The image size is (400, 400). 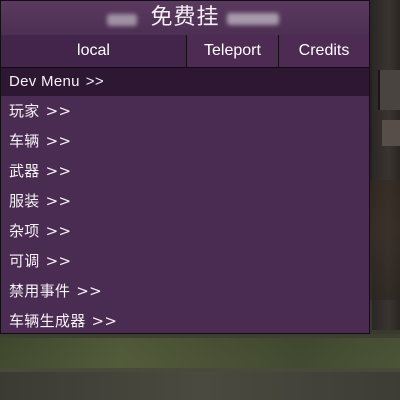 I want to click on menu-item-label: 玩家, so click(x=24, y=111).